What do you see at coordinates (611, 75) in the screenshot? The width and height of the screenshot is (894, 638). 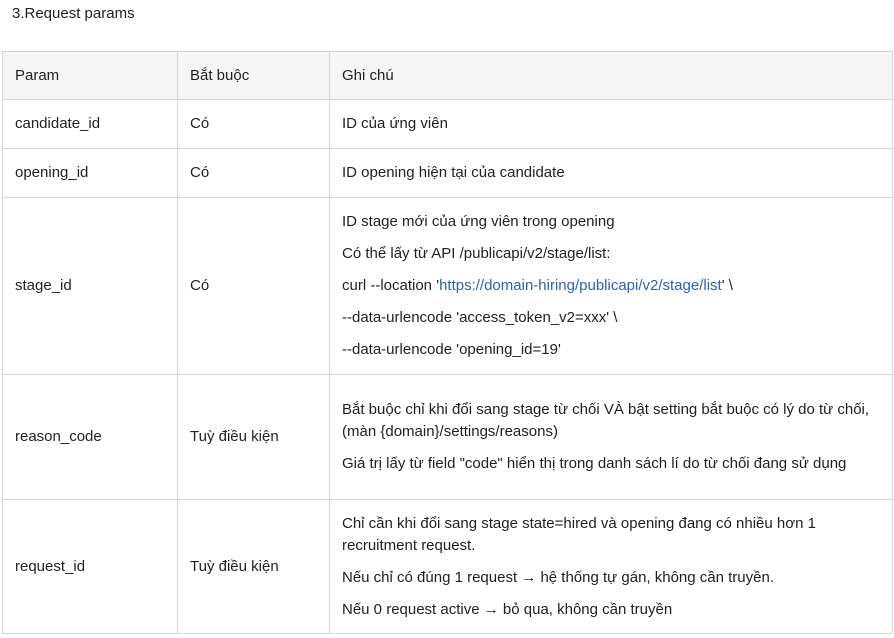 I see `column-header-note: Ghi chú` at bounding box center [611, 75].